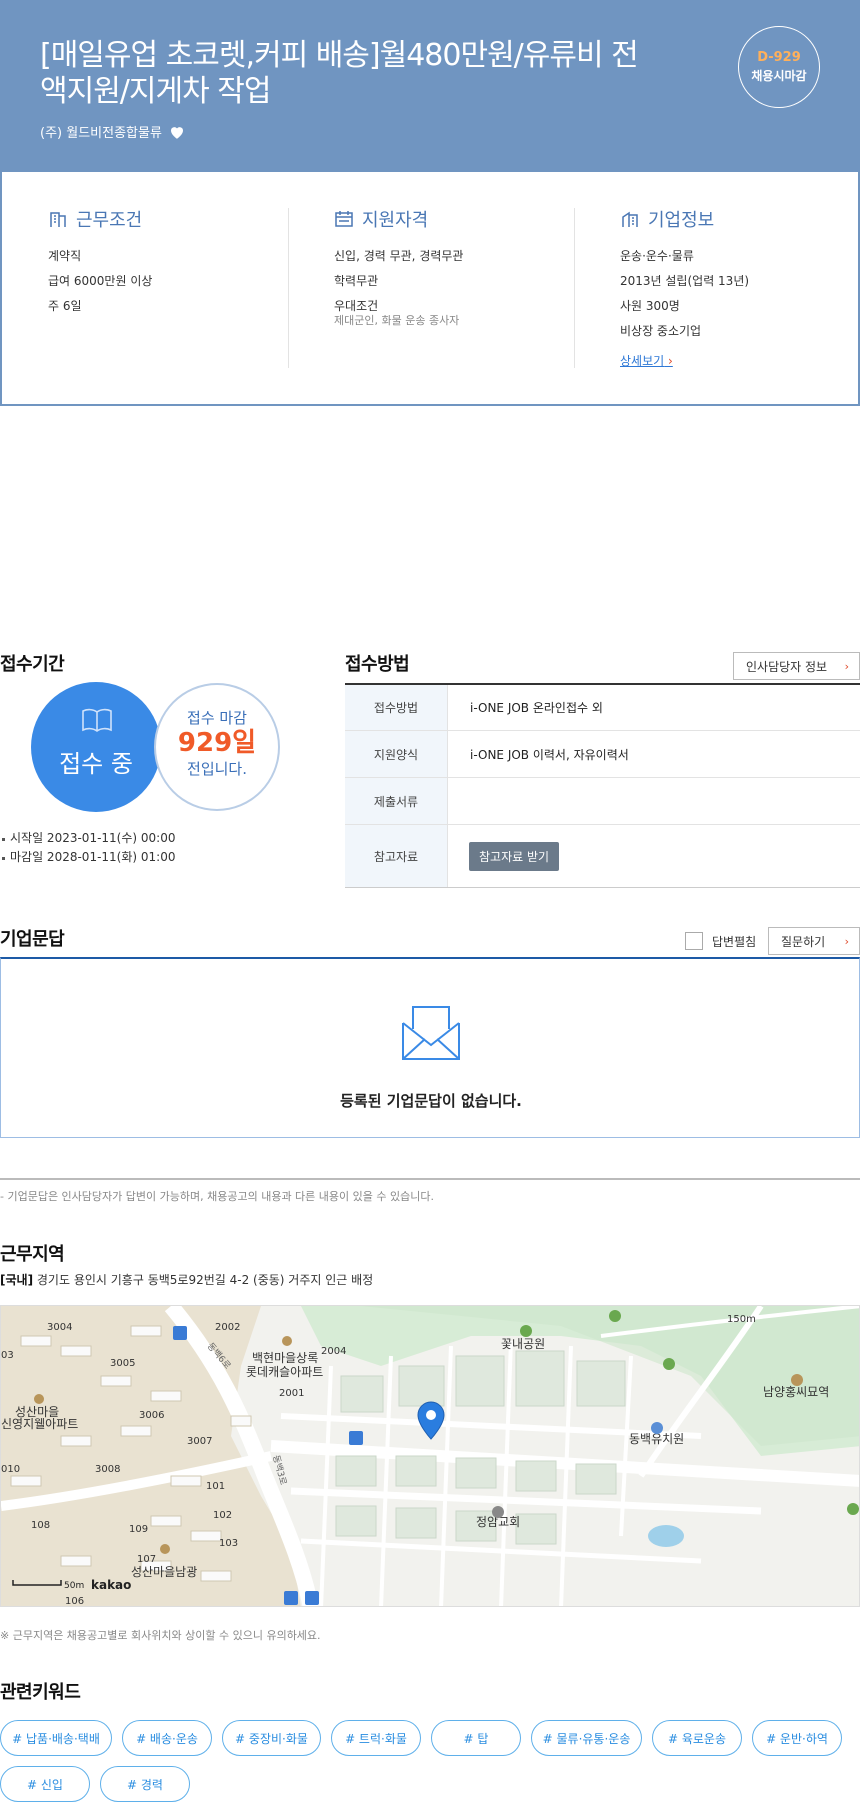  What do you see at coordinates (681, 220) in the screenshot?
I see `company-info-title: 기업정보` at bounding box center [681, 220].